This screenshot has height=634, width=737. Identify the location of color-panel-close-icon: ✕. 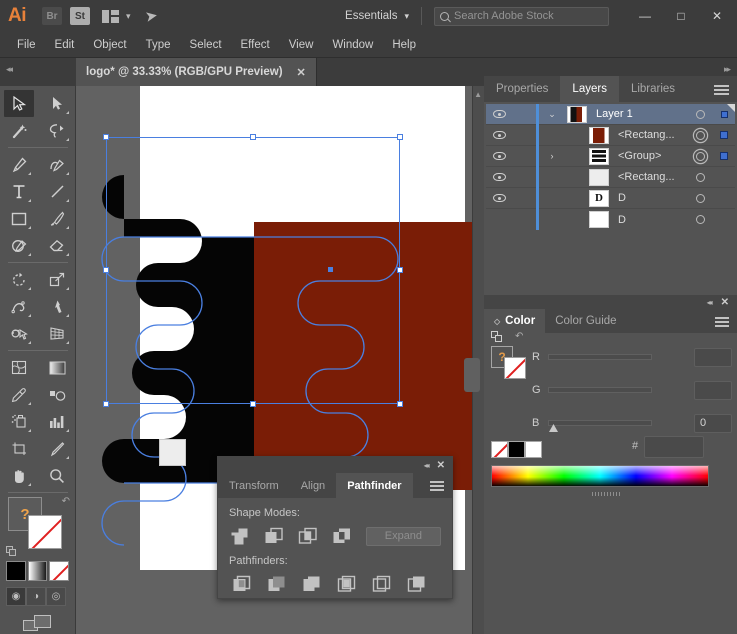
(725, 302).